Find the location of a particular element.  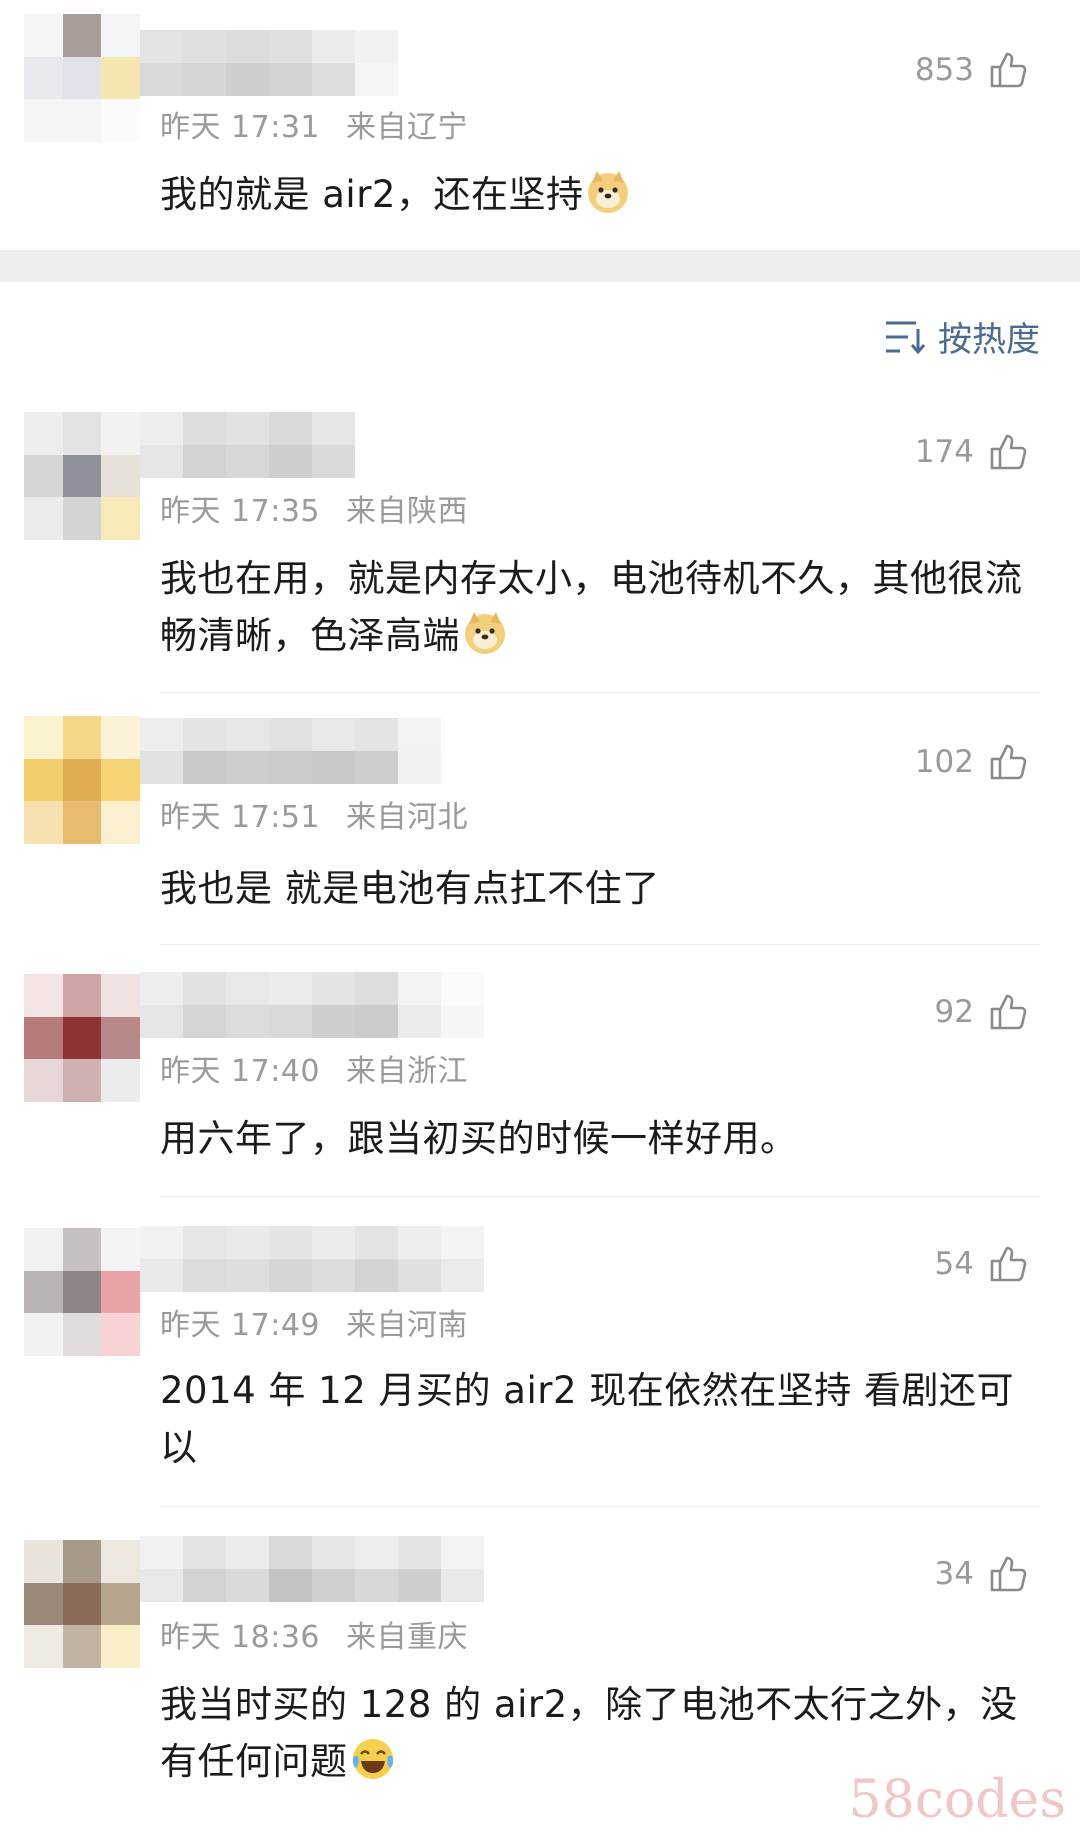

like-button: 92 is located at coordinates (981, 1012).